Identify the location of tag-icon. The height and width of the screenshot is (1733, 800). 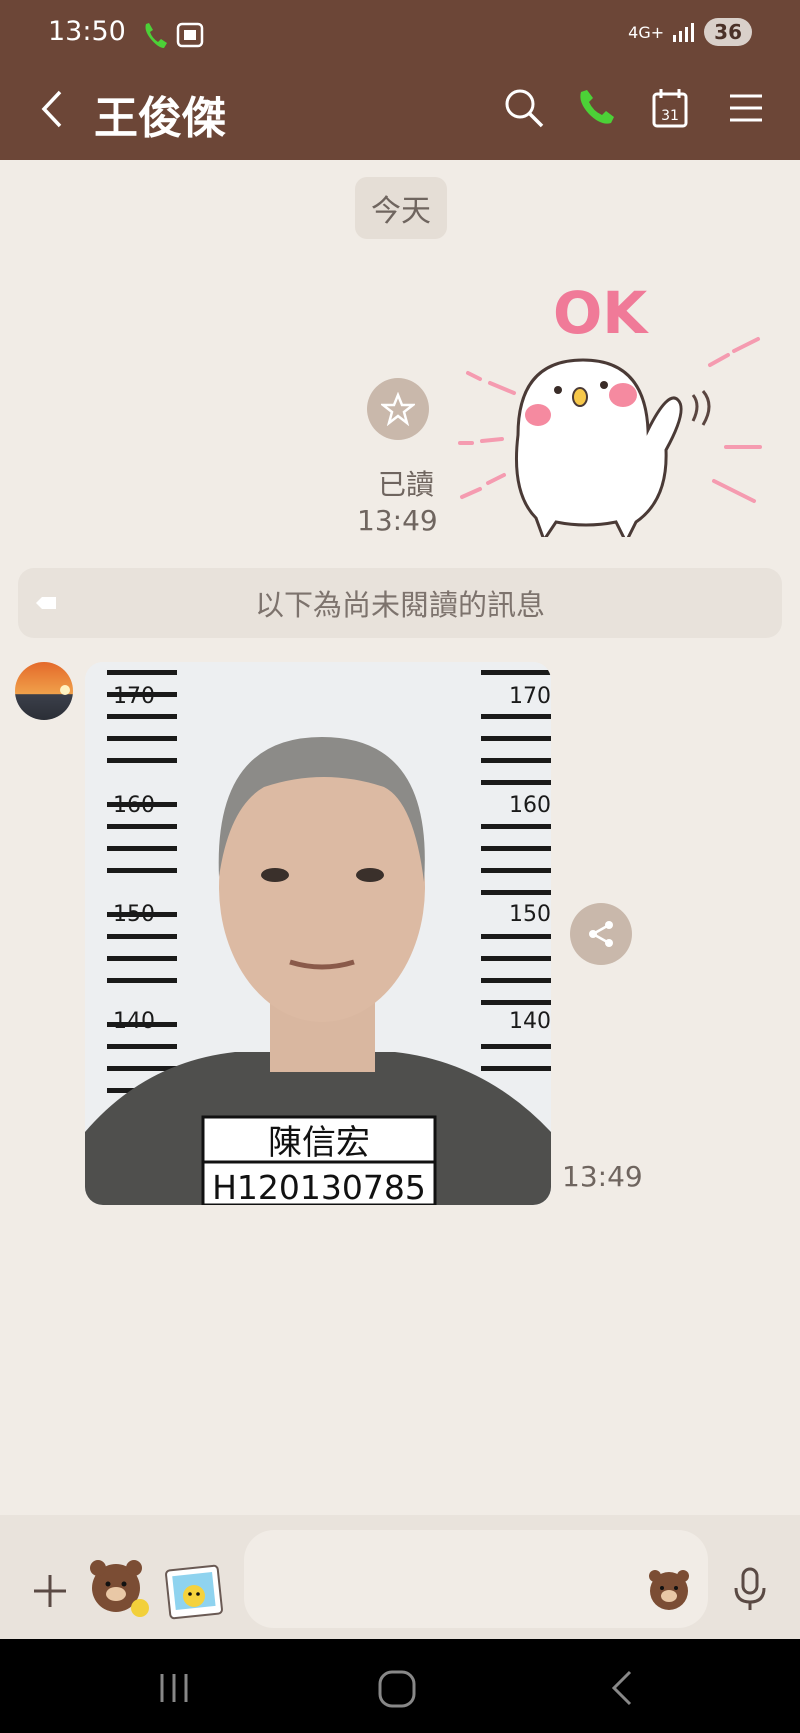
(46, 603).